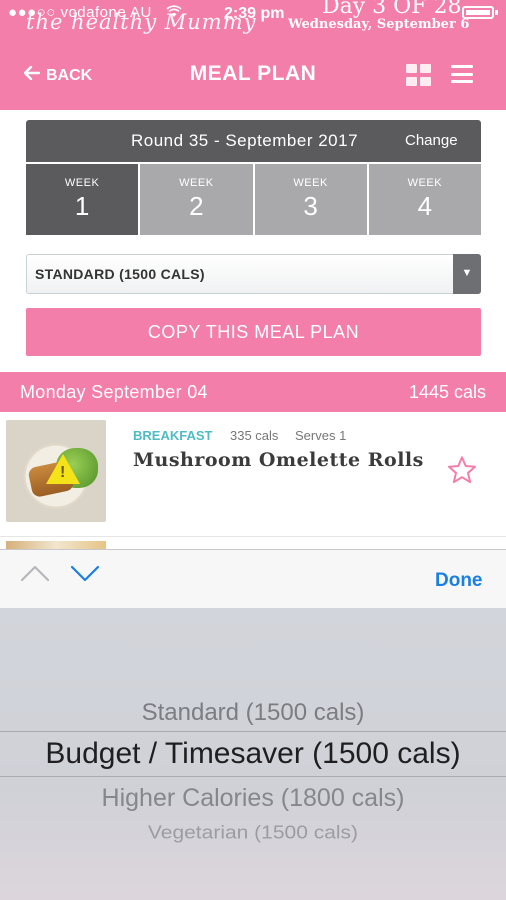 The height and width of the screenshot is (900, 506). I want to click on select-value: STANDARD (1500 CALS), so click(120, 274).